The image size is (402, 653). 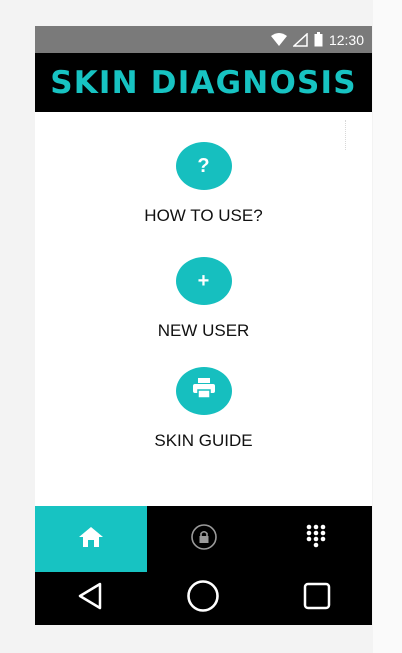 I want to click on help-icon: ?, so click(x=203, y=165).